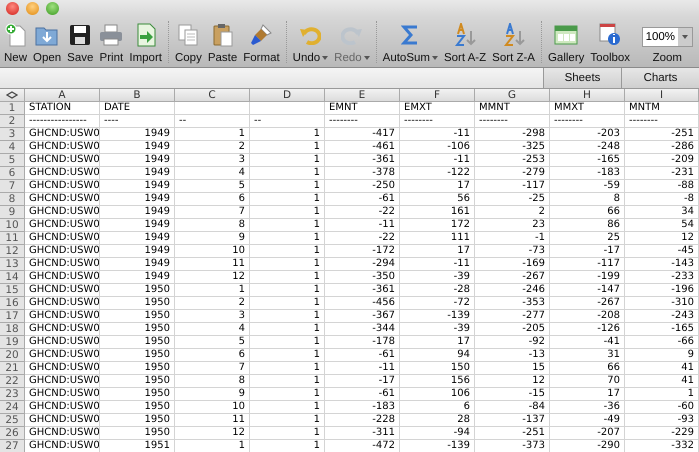  I want to click on column-header: A, so click(62, 95).